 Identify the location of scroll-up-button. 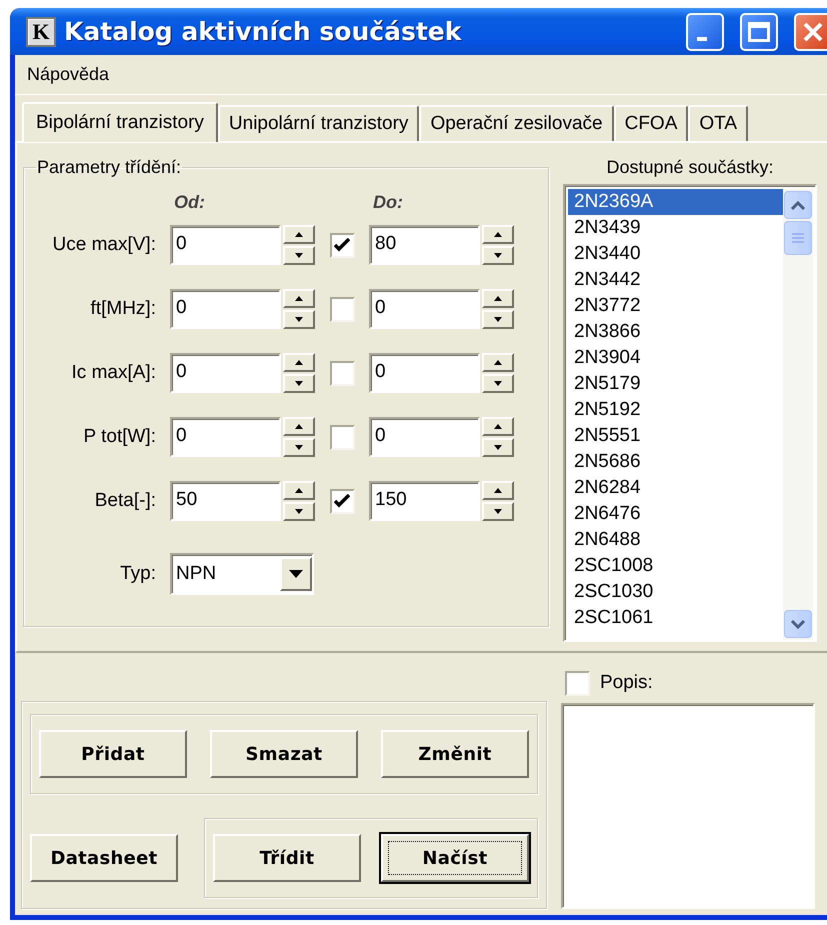
(798, 205).